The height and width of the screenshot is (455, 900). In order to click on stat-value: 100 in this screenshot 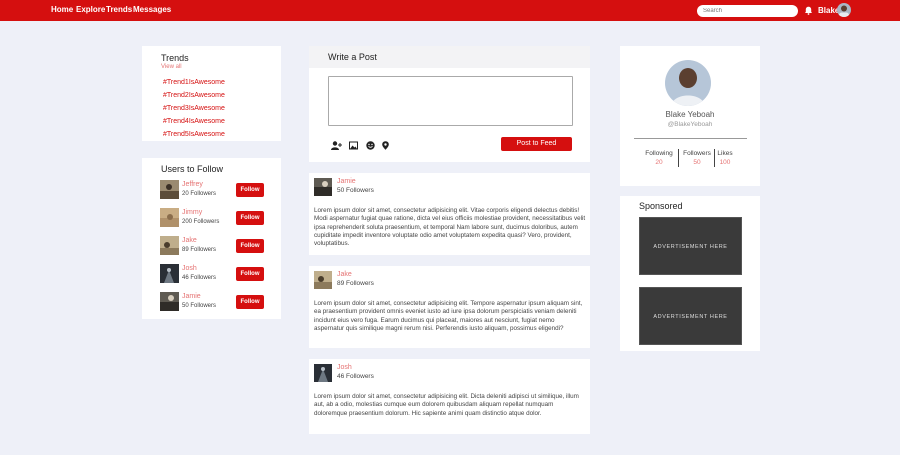, I will do `click(725, 162)`.